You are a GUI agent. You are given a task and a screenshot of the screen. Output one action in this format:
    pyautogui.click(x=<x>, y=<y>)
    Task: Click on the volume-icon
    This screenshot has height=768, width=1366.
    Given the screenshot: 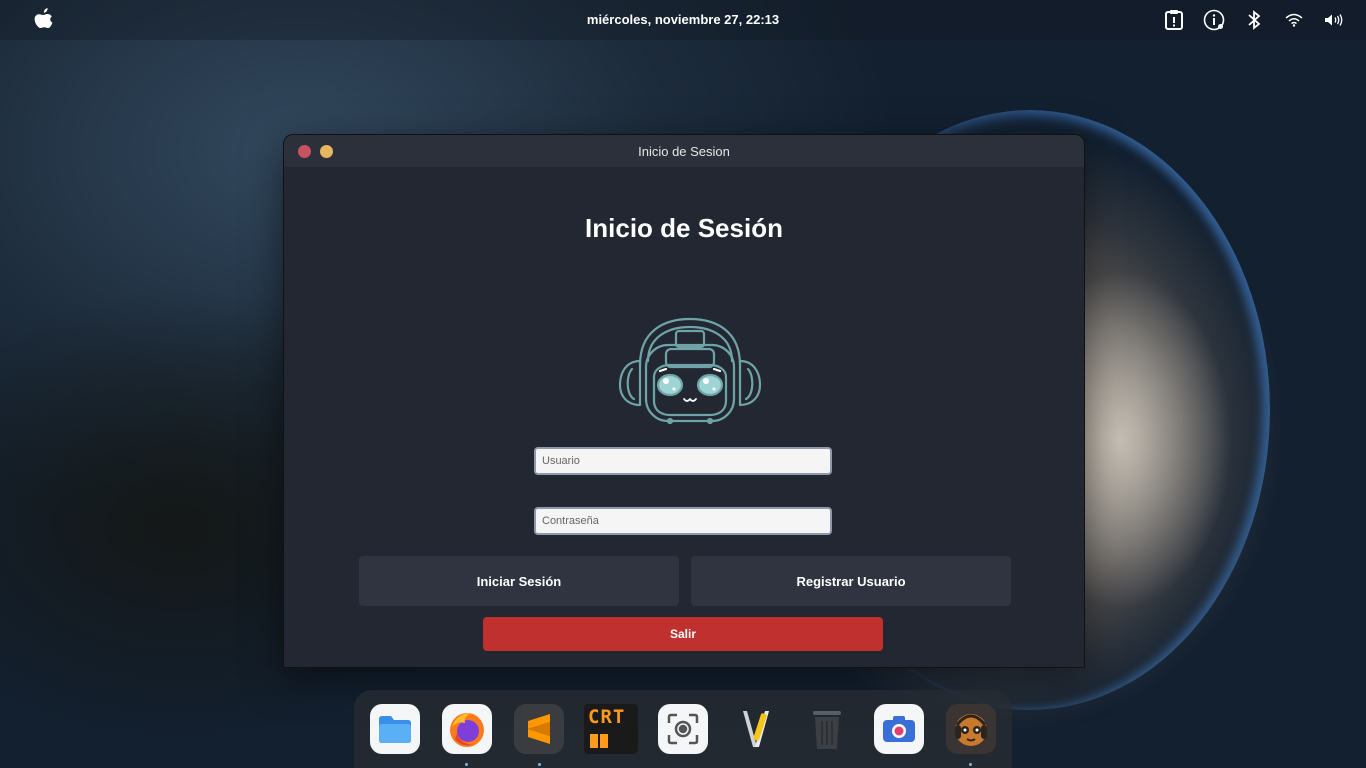 What is the action you would take?
    pyautogui.click(x=1334, y=20)
    